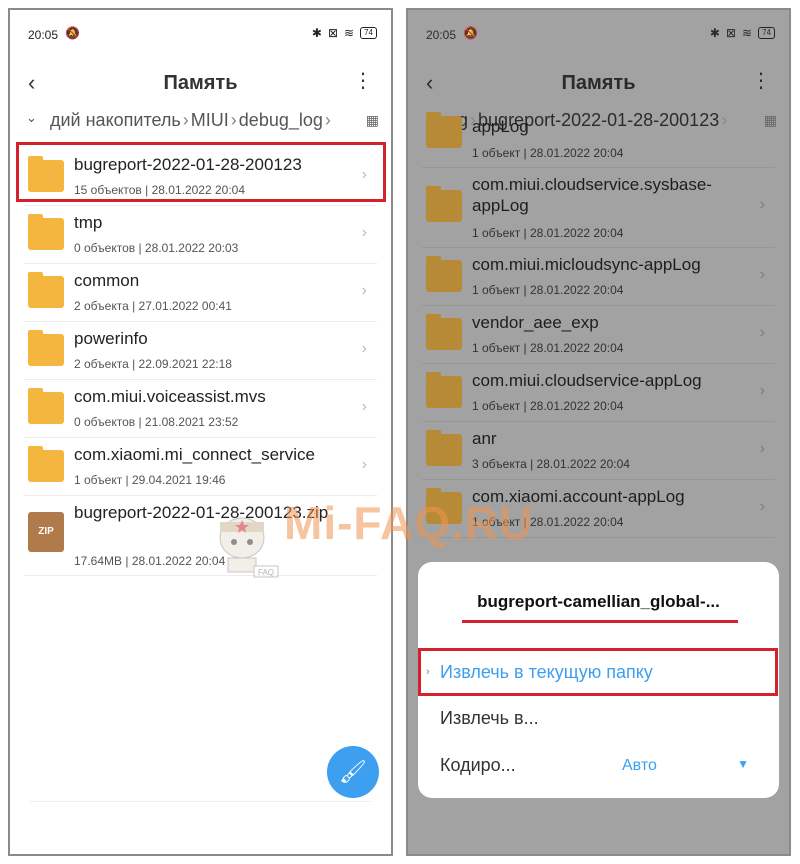 Image resolution: width=800 pixels, height=864 pixels. I want to click on item-name: common, so click(107, 280).